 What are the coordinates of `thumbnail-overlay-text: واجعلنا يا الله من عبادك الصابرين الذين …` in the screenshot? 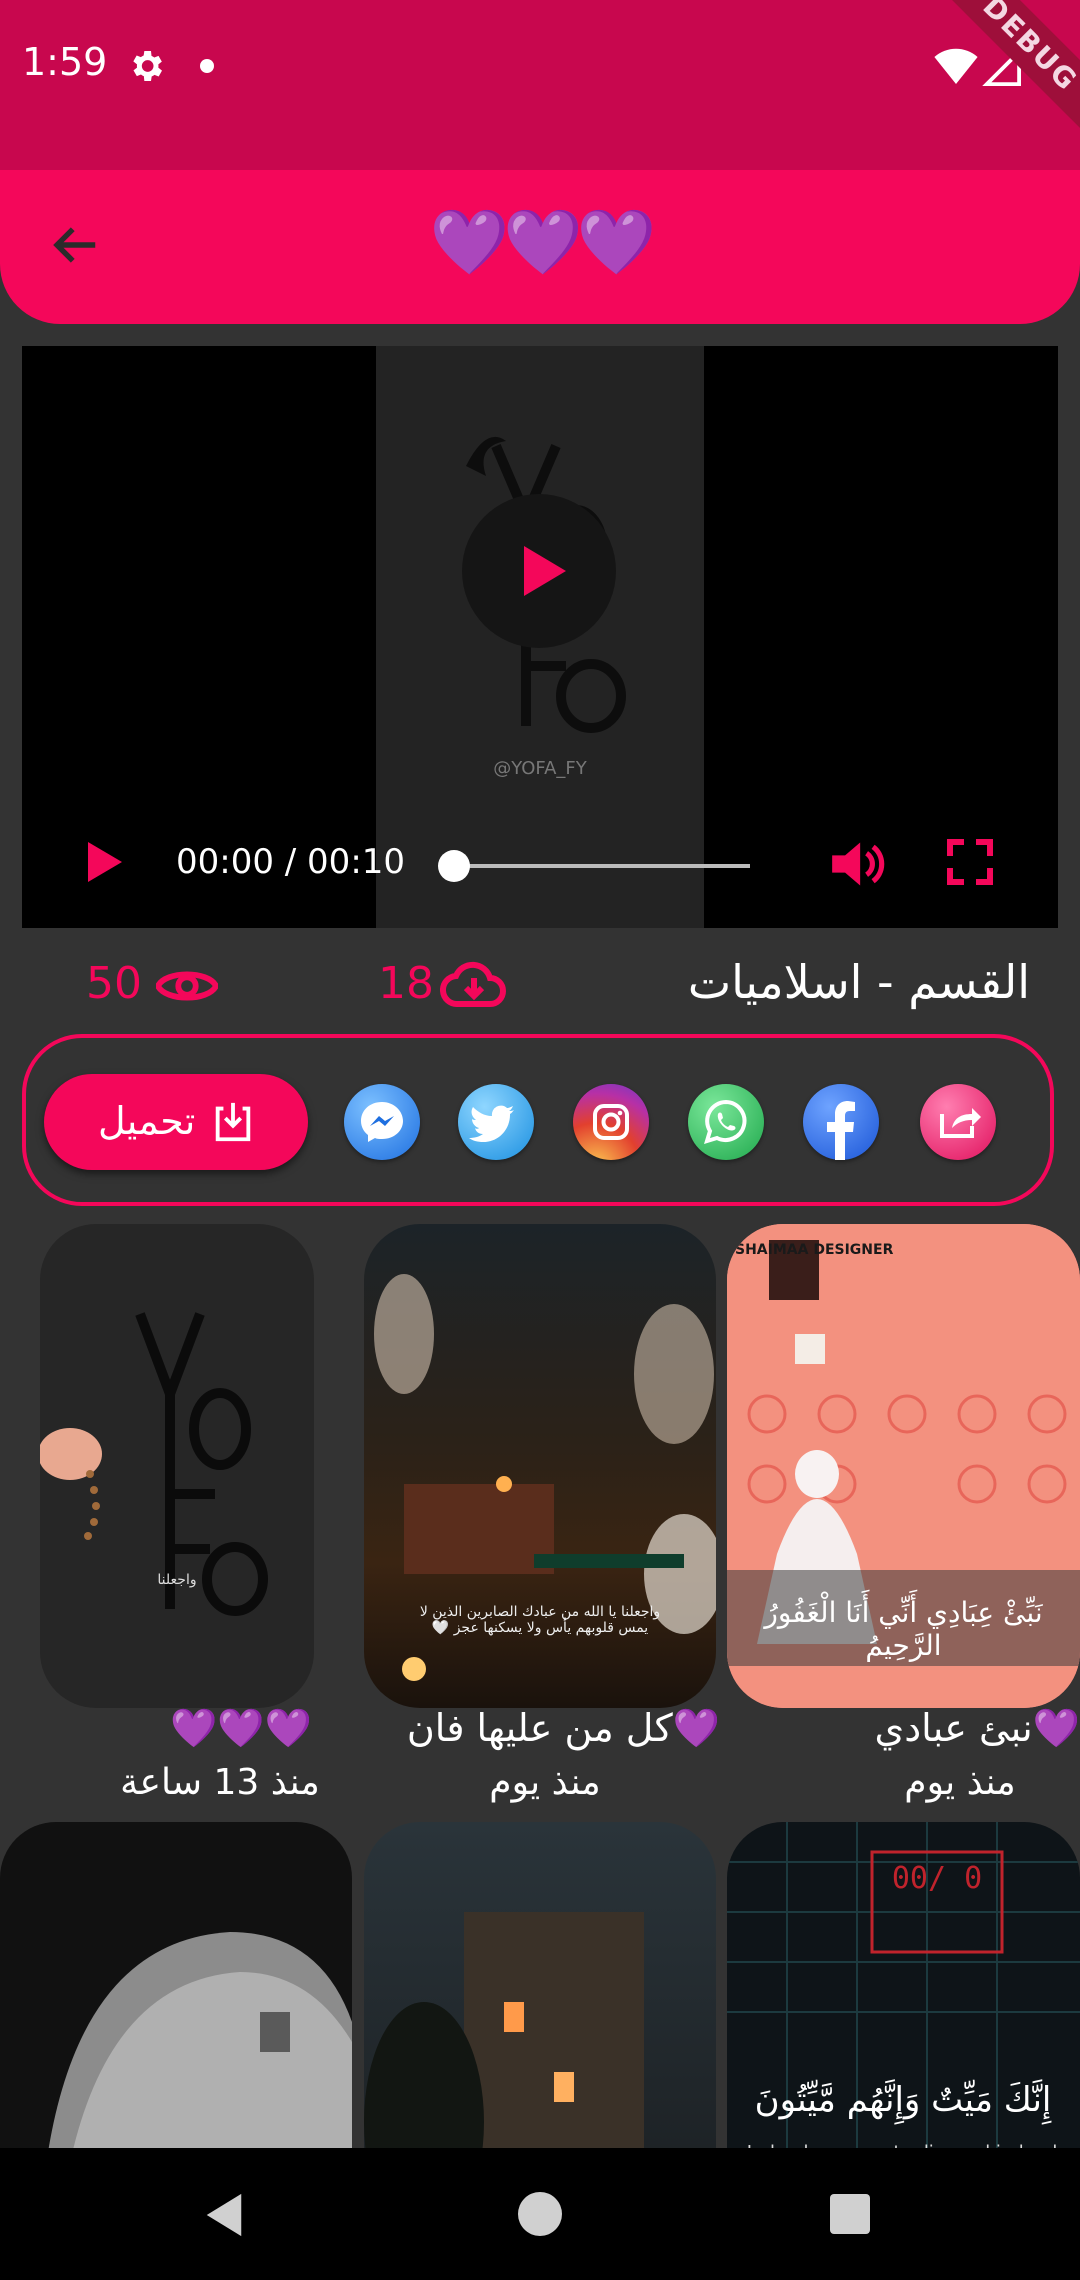 It's located at (540, 1620).